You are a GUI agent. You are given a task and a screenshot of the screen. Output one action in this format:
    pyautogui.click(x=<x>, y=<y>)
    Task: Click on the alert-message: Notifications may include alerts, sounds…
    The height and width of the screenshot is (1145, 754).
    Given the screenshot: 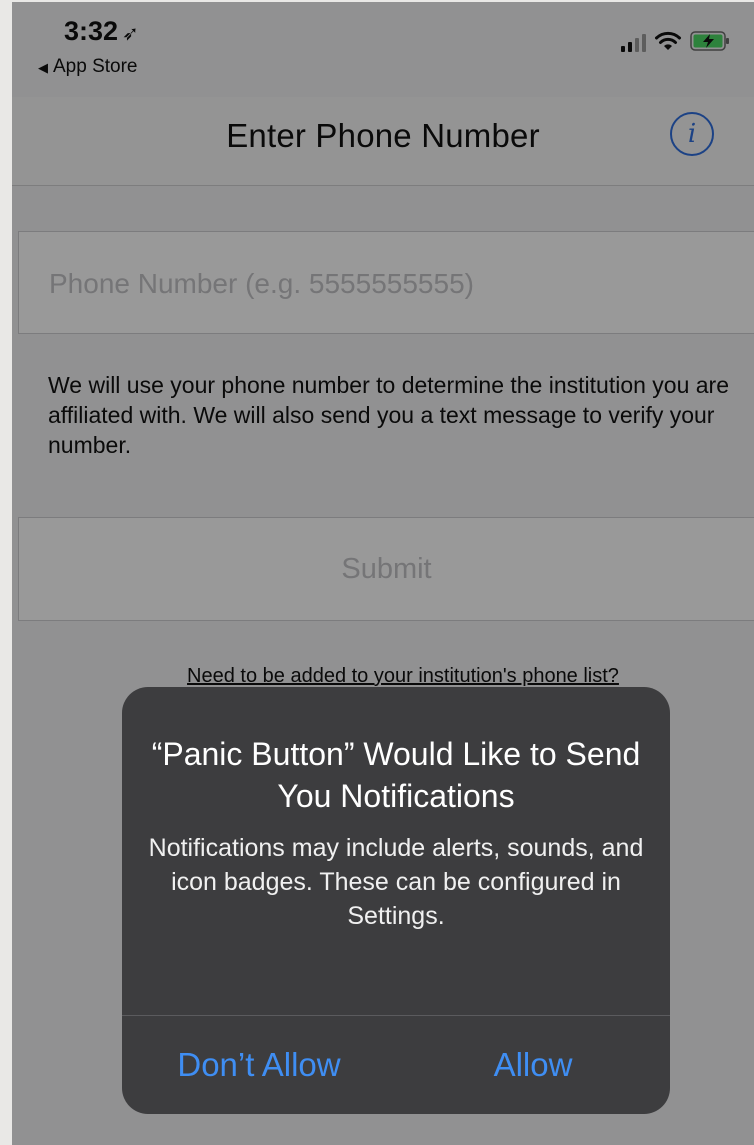 What is the action you would take?
    pyautogui.click(x=396, y=882)
    